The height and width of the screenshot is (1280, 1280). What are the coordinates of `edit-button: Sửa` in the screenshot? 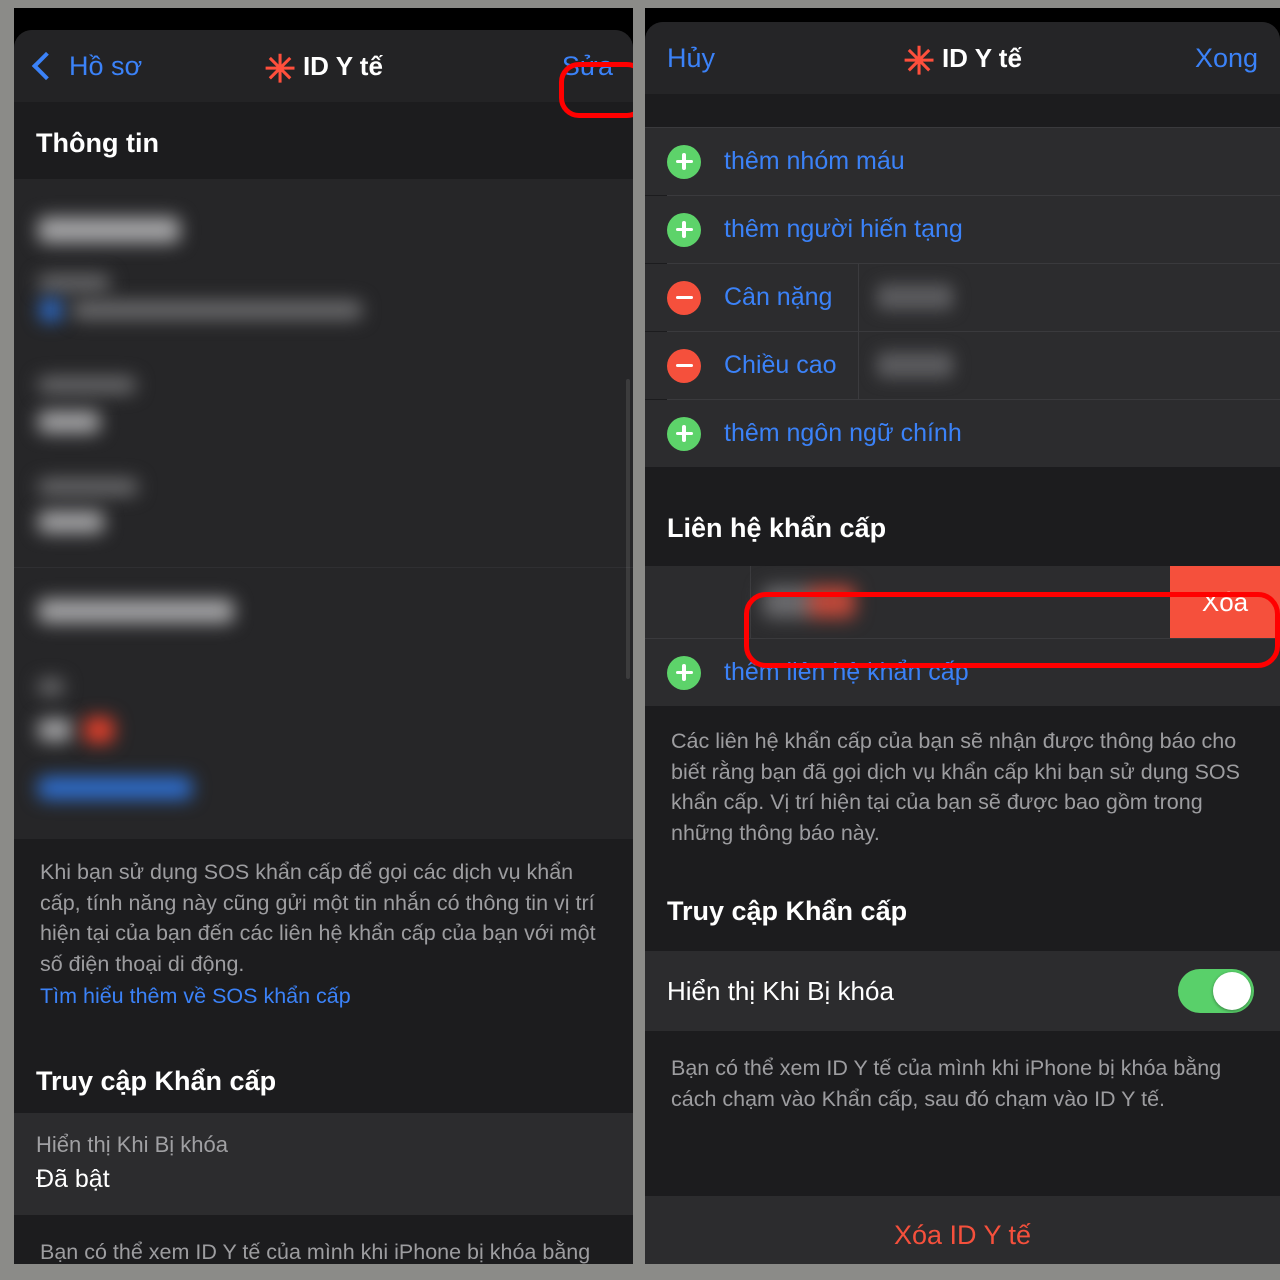 It's located at (587, 66).